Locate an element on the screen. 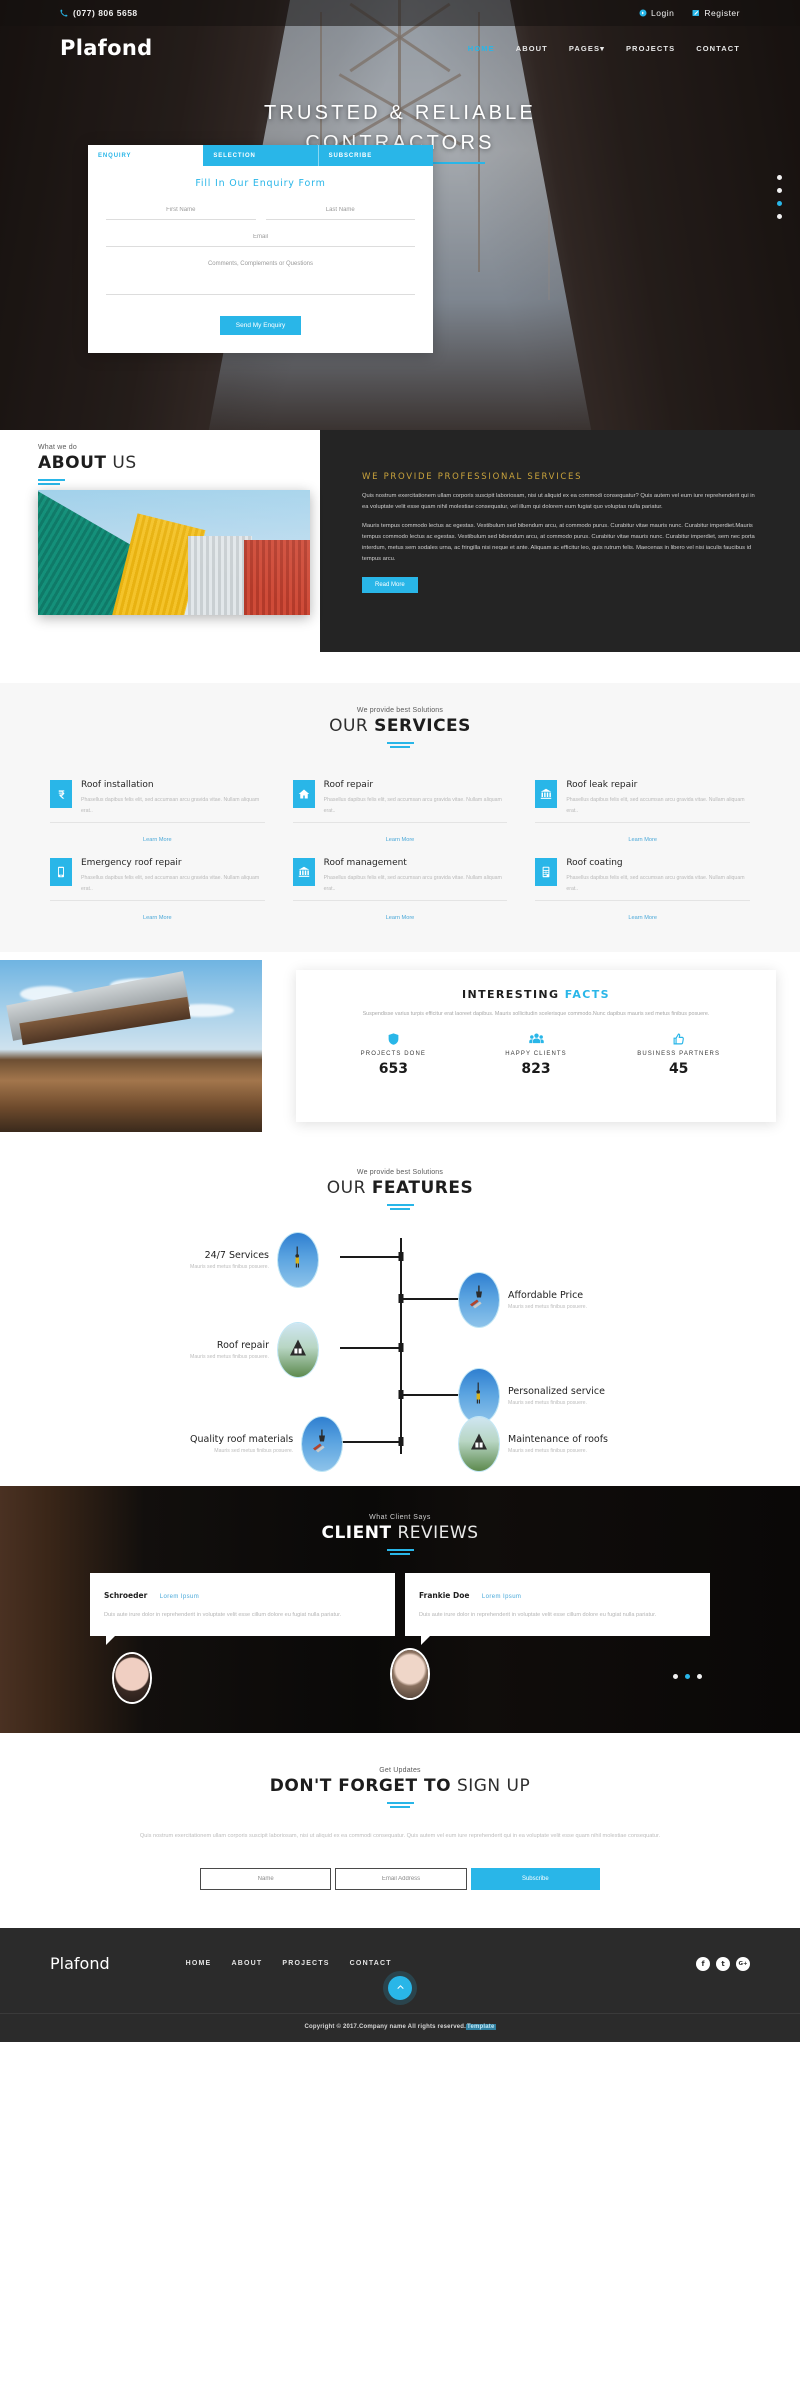 This screenshot has height=2397, width=800. bank-icon is located at coordinates (303, 872).